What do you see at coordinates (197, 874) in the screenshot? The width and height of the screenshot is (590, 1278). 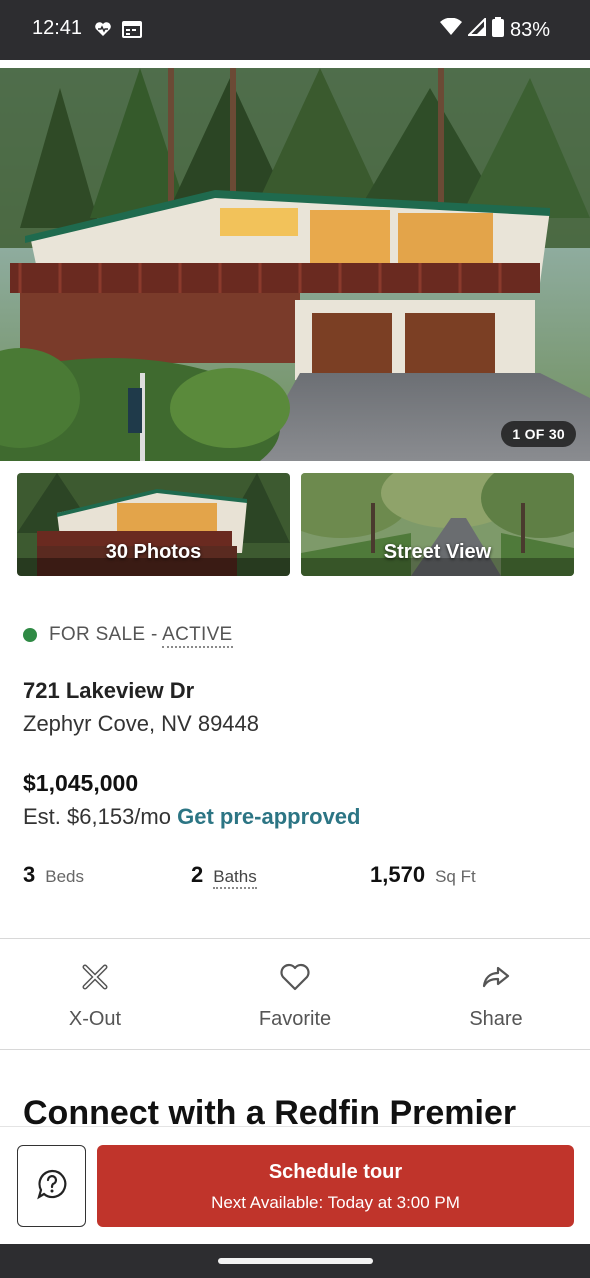 I see `baths-value: 2` at bounding box center [197, 874].